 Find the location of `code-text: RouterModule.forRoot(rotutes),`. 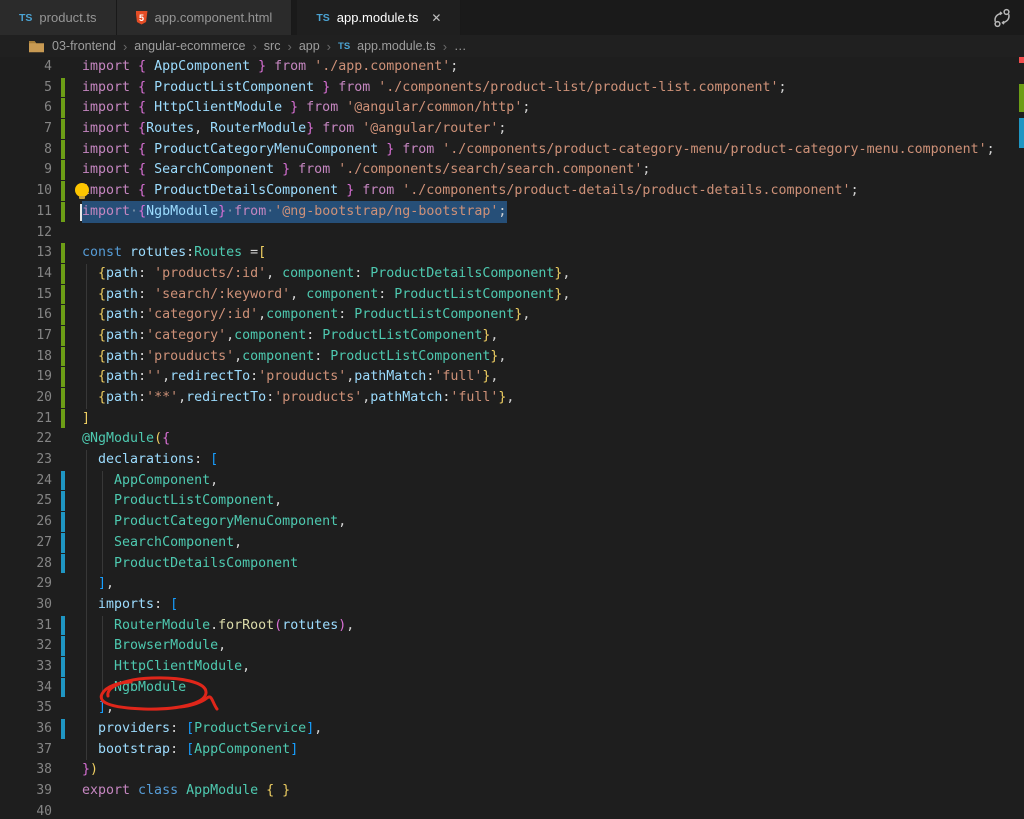

code-text: RouterModule.forRoot(rotutes), is located at coordinates (234, 625).